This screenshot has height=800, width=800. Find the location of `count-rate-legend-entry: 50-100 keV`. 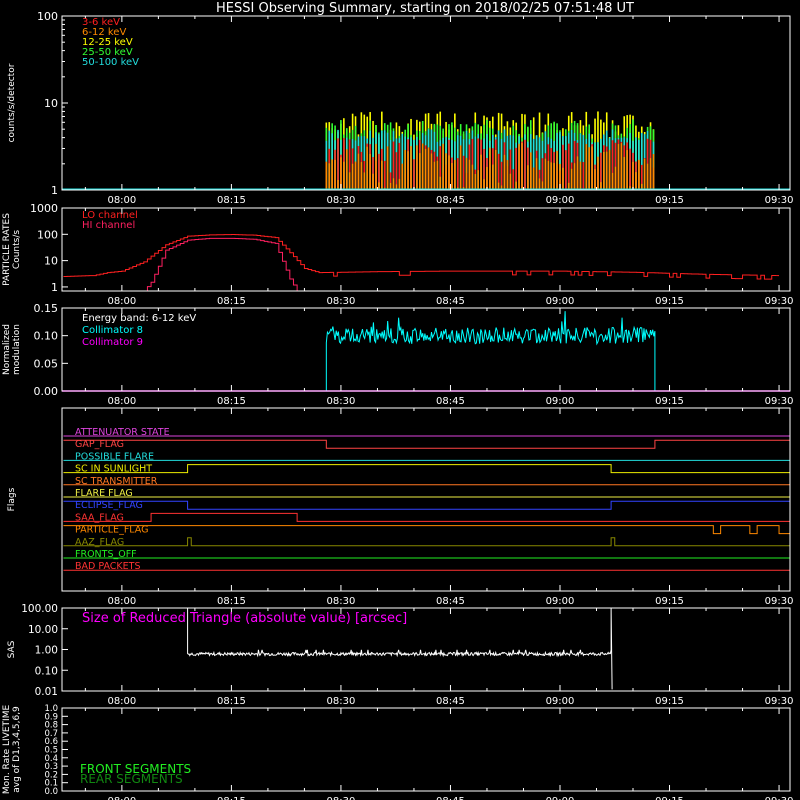

count-rate-legend-entry: 50-100 keV is located at coordinates (110, 62).